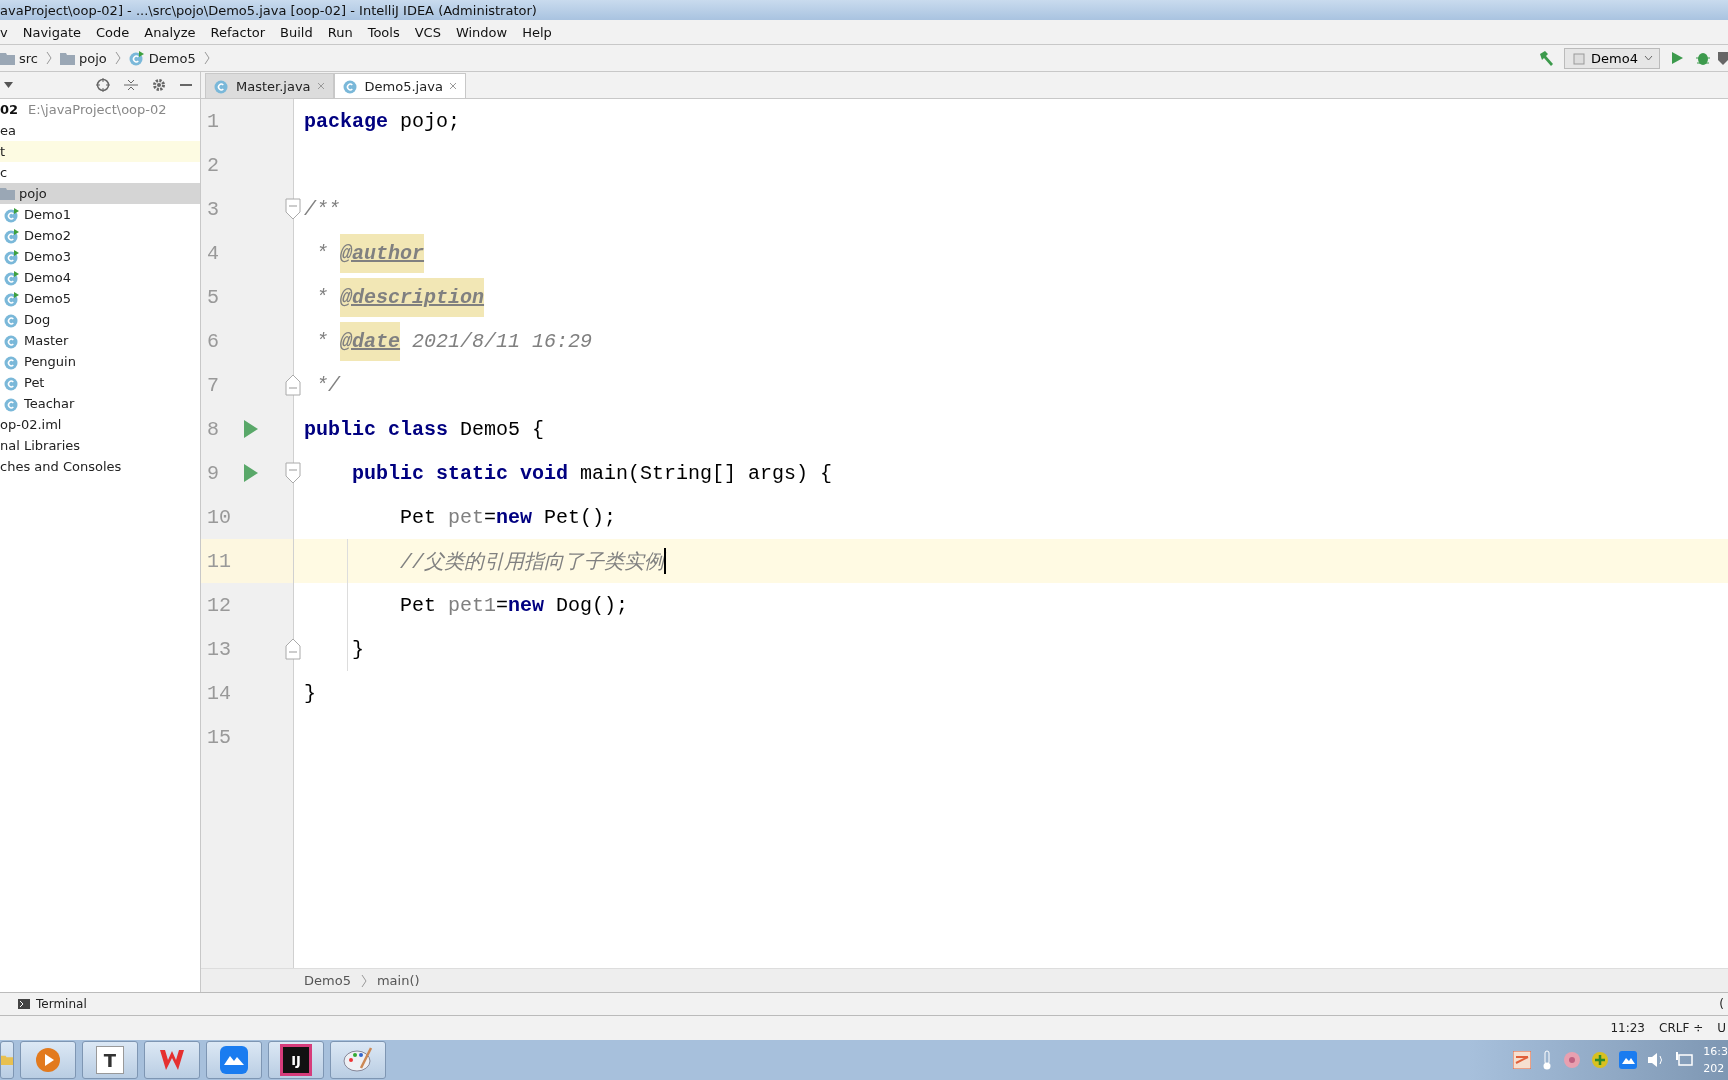 Image resolution: width=1728 pixels, height=1080 pixels. I want to click on tree-item: Pet, so click(100, 382).